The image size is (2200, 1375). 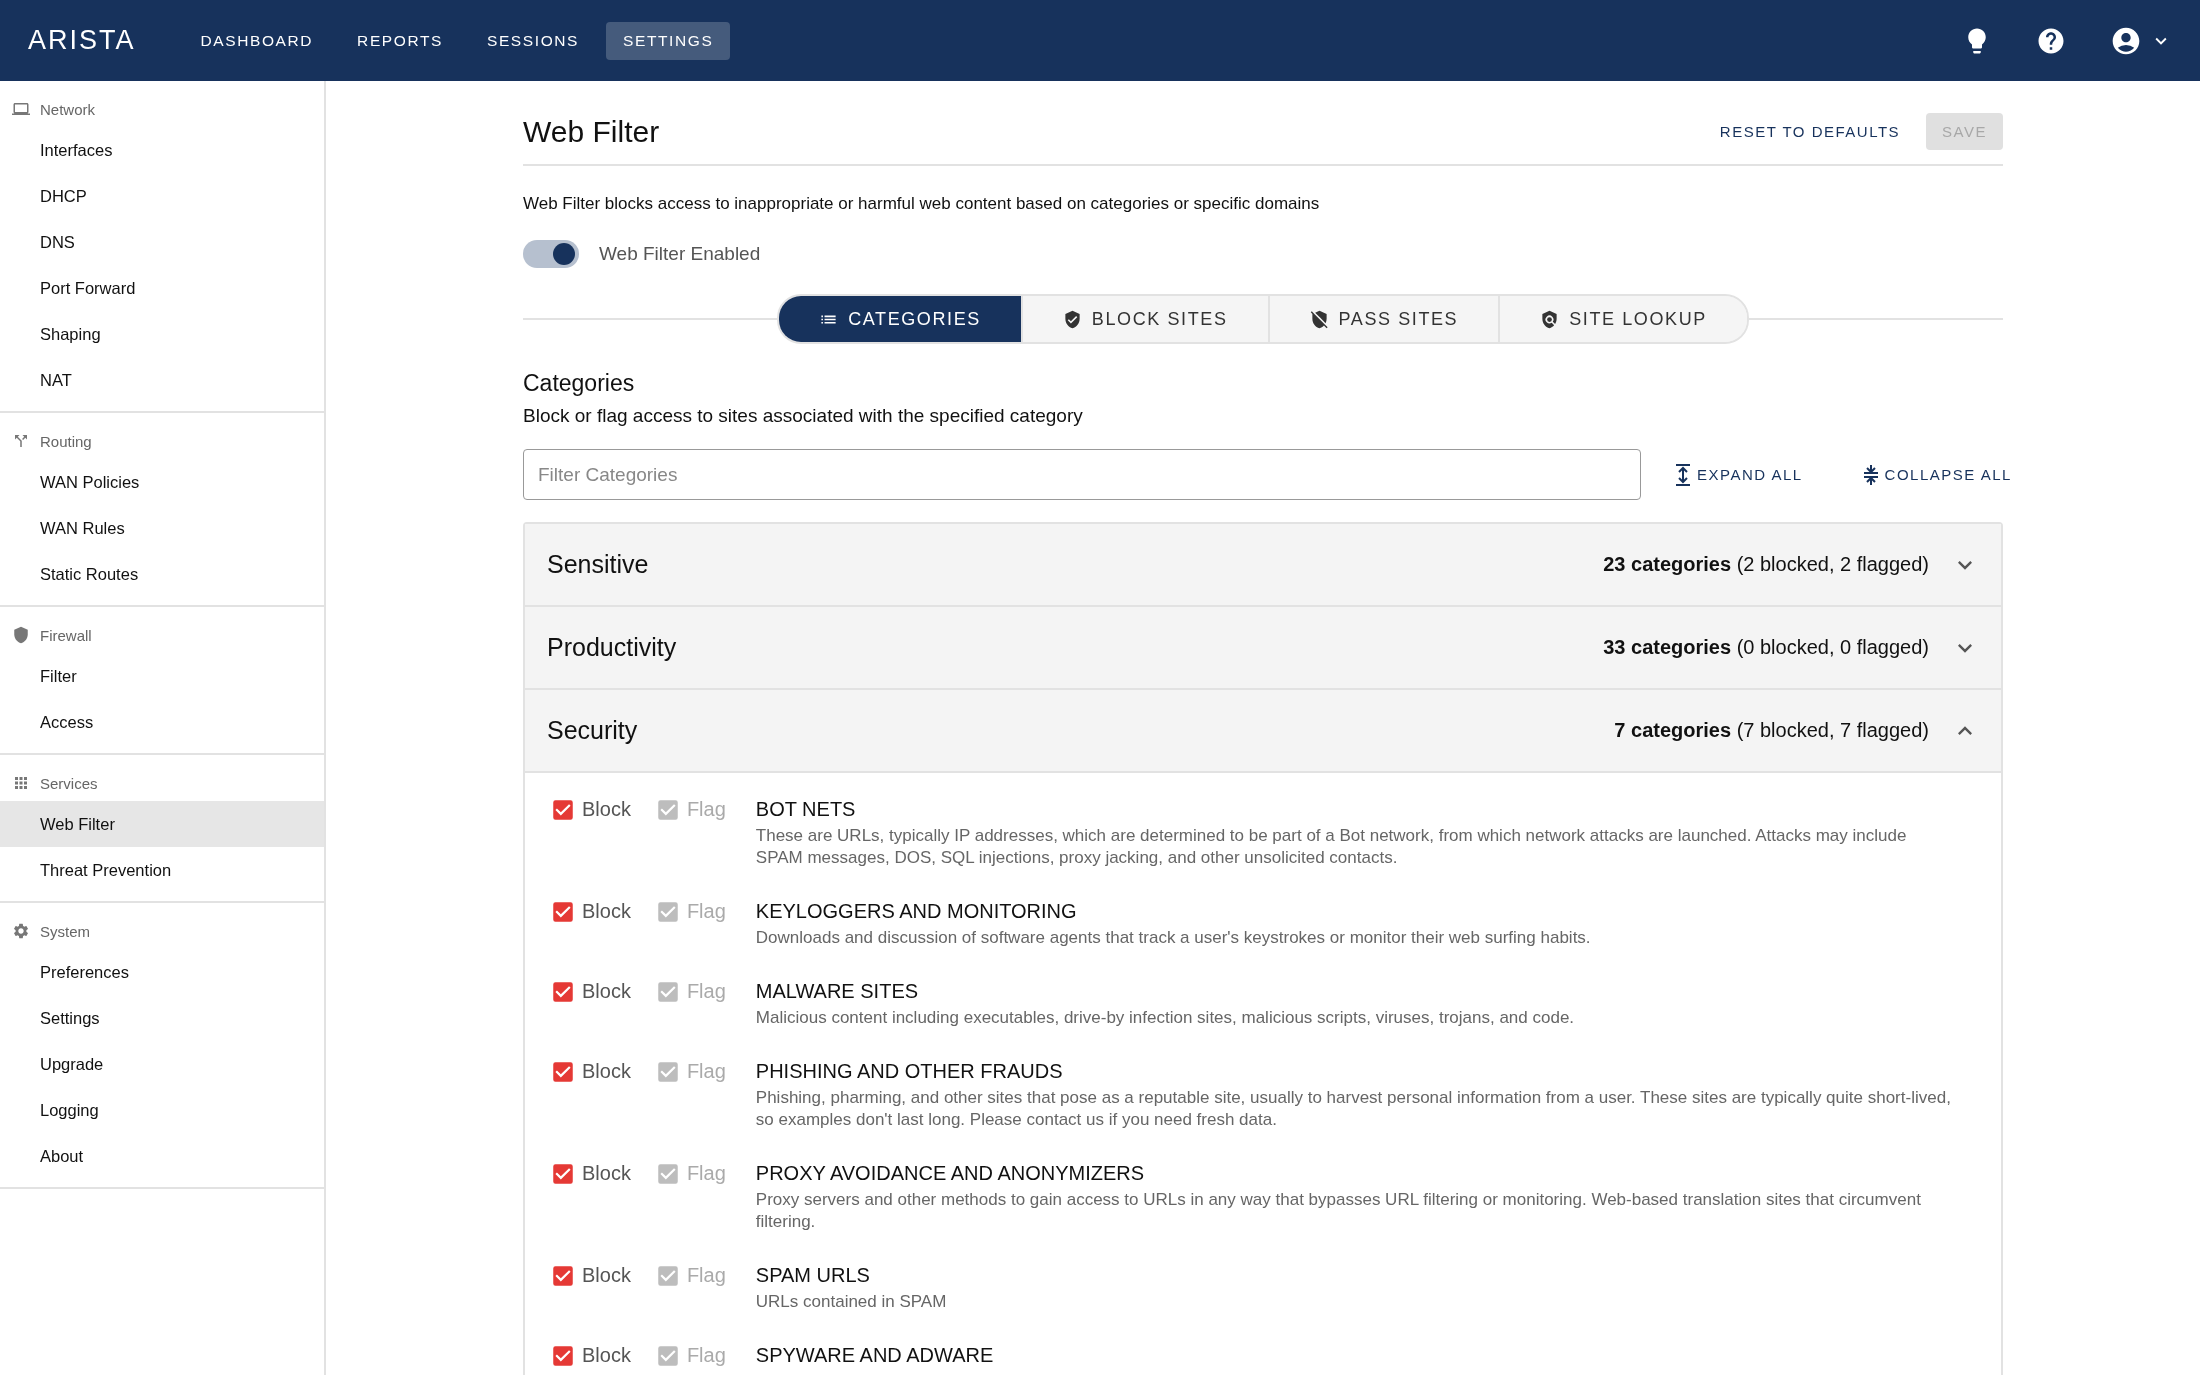 What do you see at coordinates (1622, 319) in the screenshot?
I see `tab: SITE LOOKUP` at bounding box center [1622, 319].